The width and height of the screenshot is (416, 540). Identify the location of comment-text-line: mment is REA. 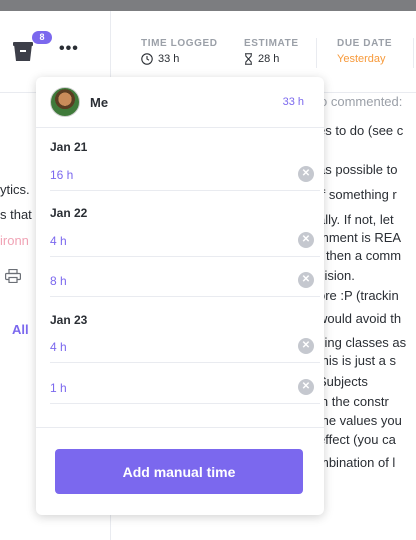
(360, 237).